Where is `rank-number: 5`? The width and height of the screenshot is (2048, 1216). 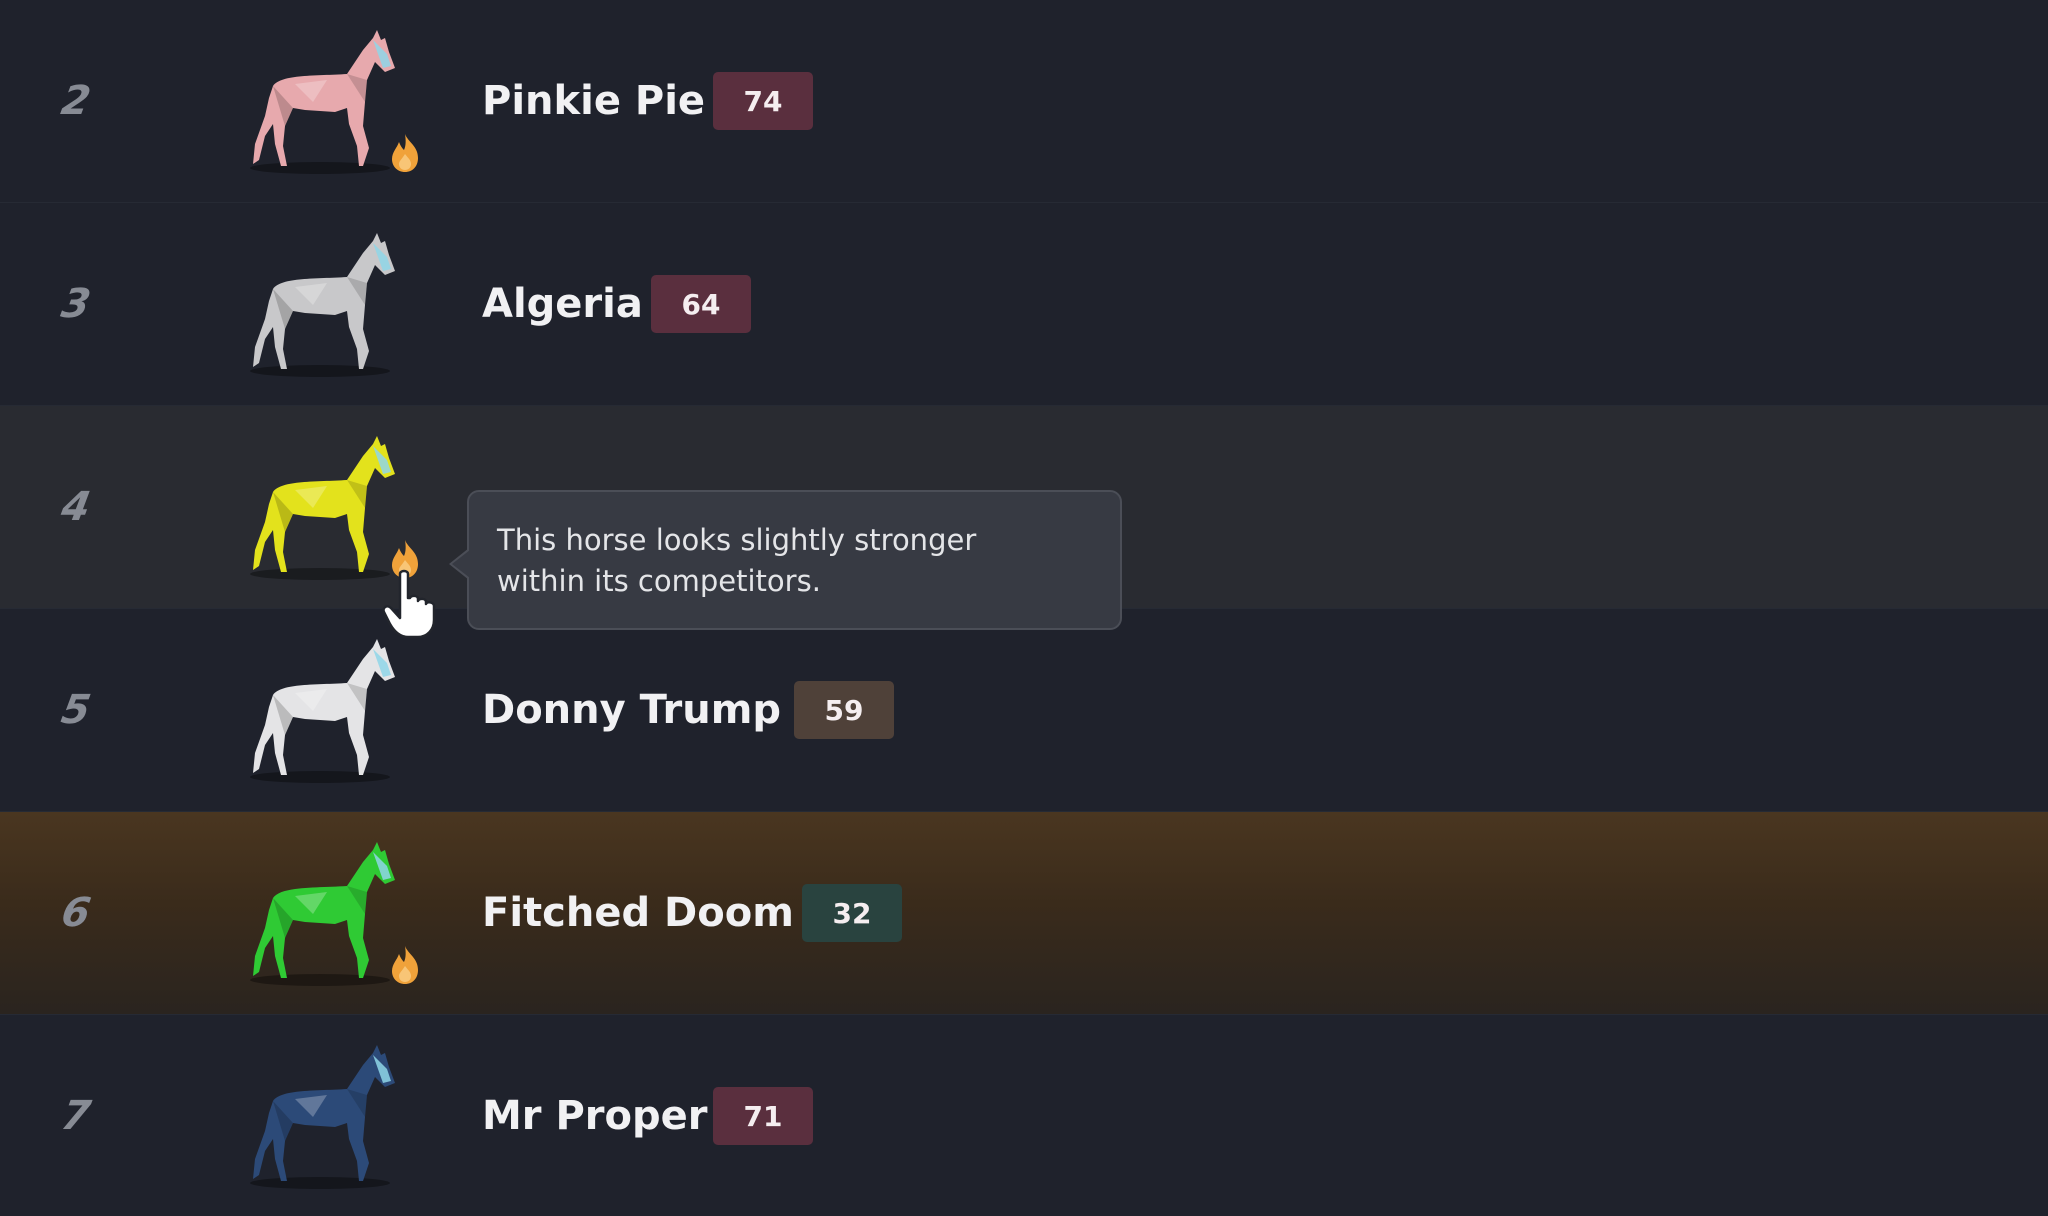
rank-number: 5 is located at coordinates (75, 710).